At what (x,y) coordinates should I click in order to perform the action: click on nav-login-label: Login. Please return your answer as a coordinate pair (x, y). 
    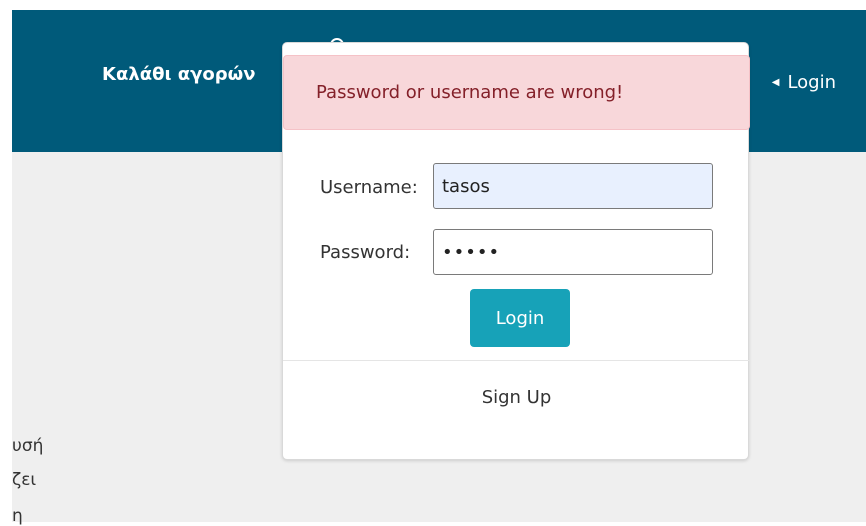
    Looking at the image, I should click on (811, 82).